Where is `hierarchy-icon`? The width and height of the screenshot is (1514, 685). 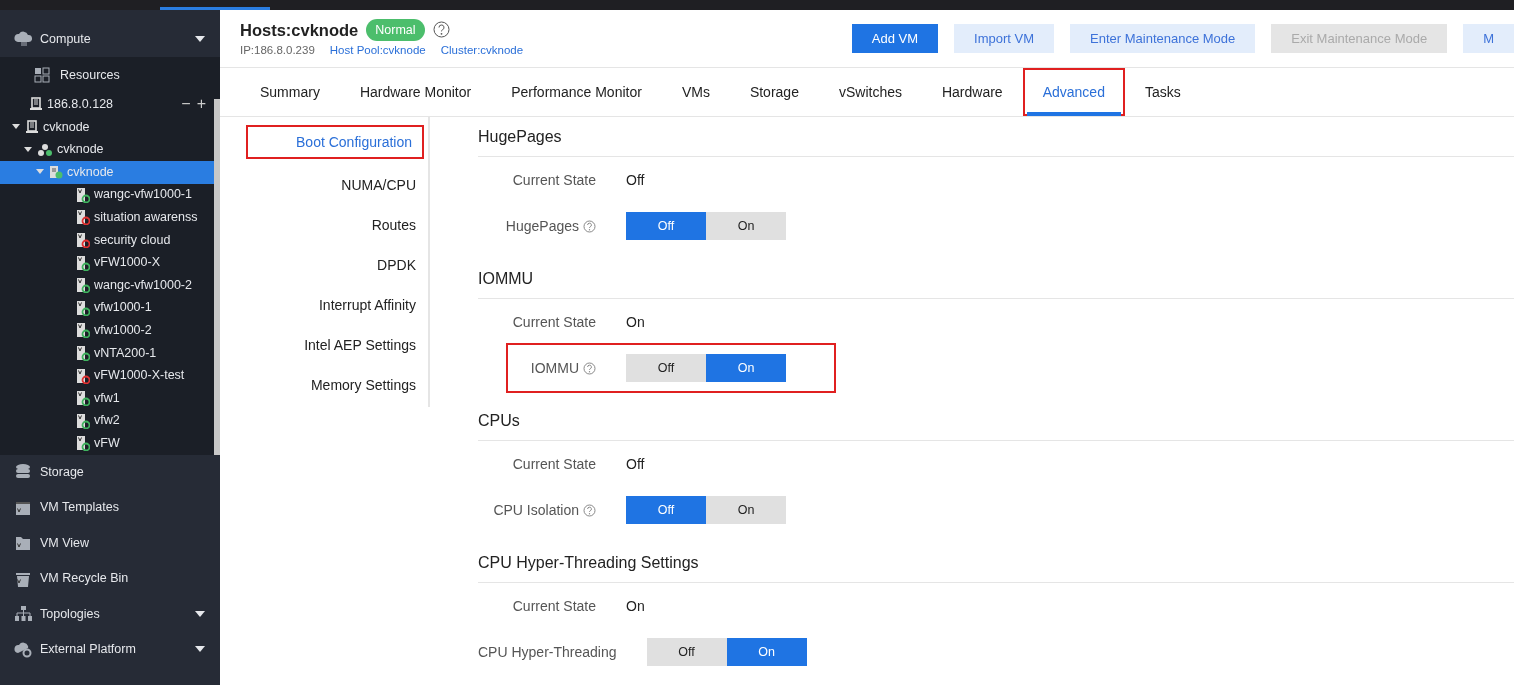 hierarchy-icon is located at coordinates (23, 613).